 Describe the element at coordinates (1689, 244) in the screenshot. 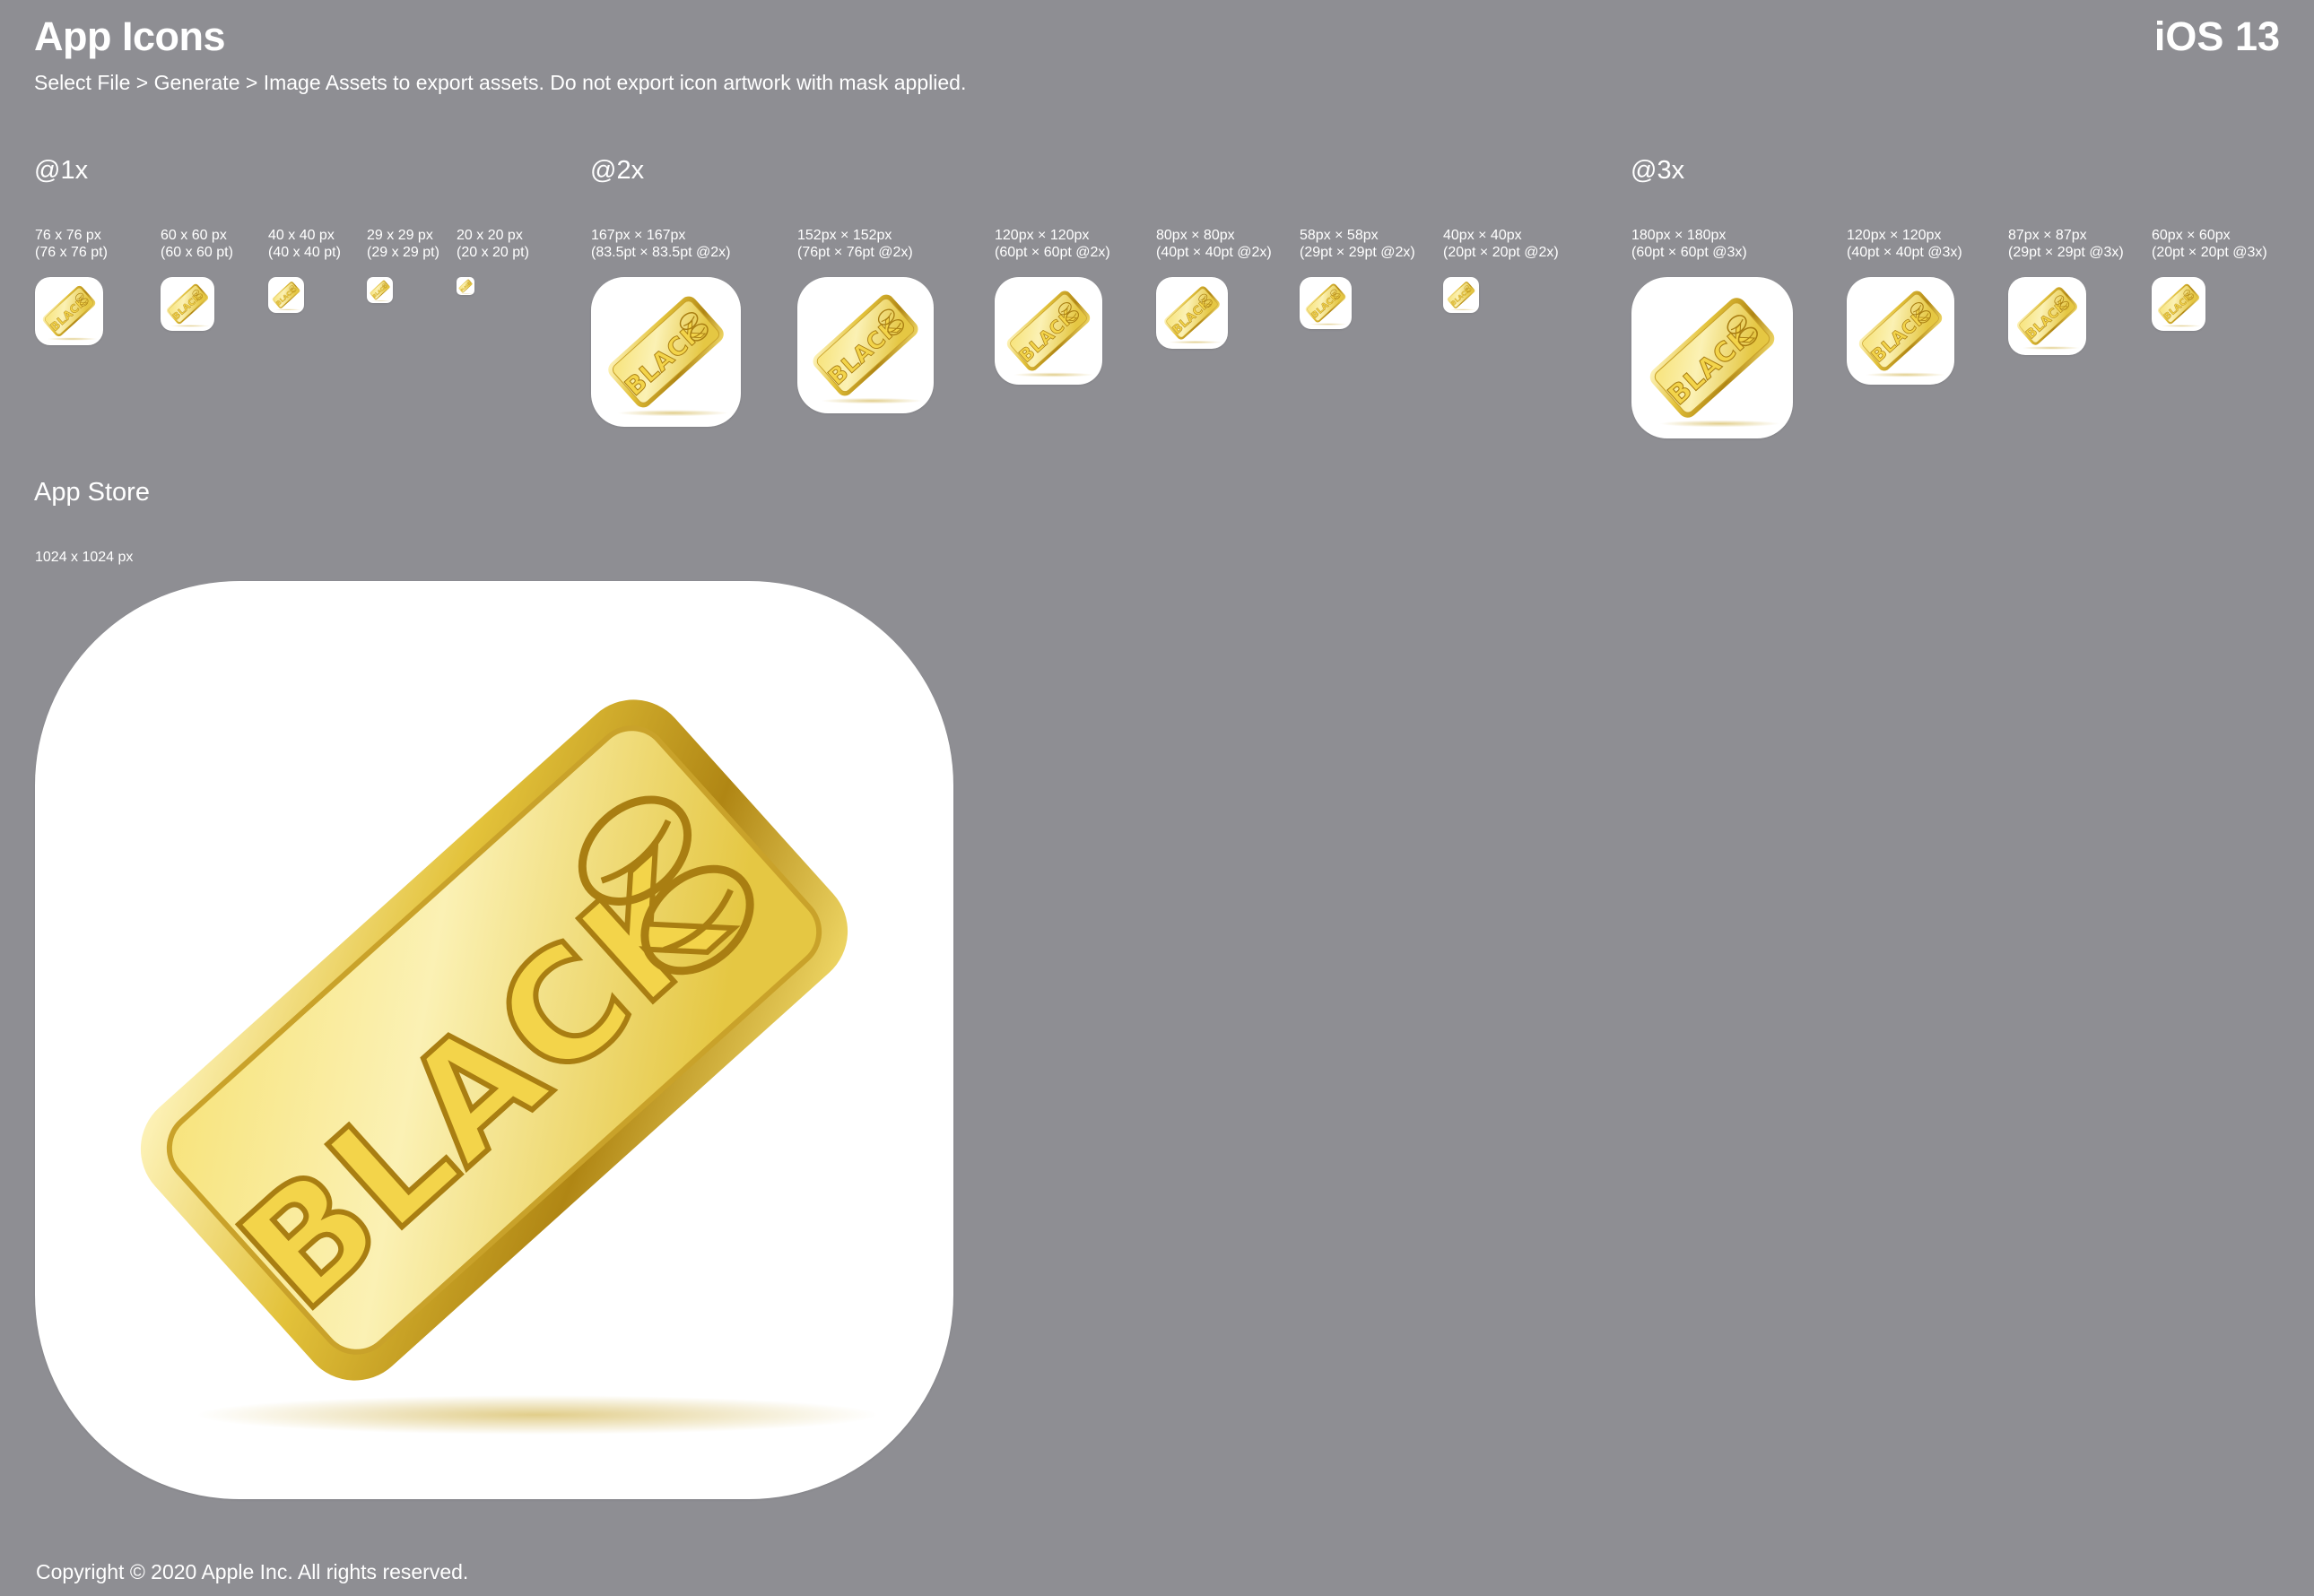

I see `icon-spec-180: 180px × 180px (60pt × 60pt @3x)` at that location.